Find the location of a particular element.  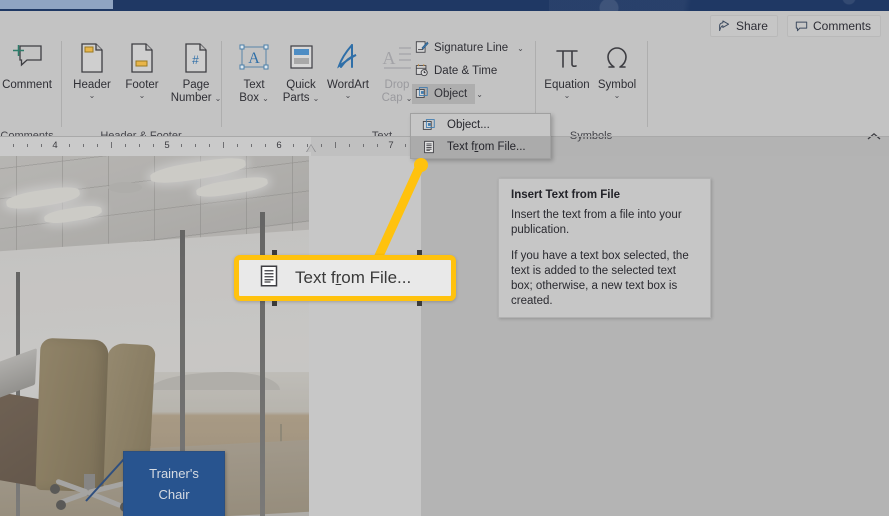

callout-leader-line is located at coordinates (105, 480).